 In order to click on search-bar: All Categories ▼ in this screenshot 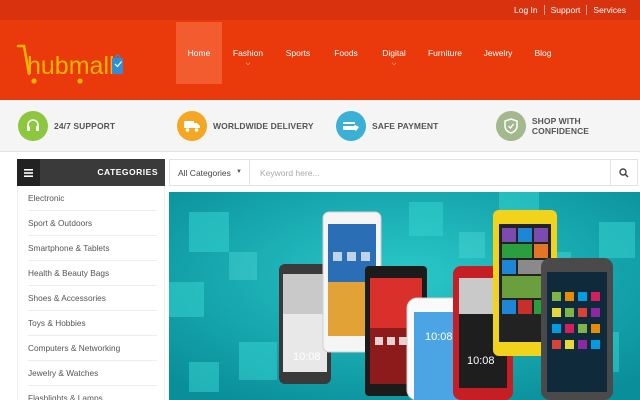, I will do `click(403, 172)`.